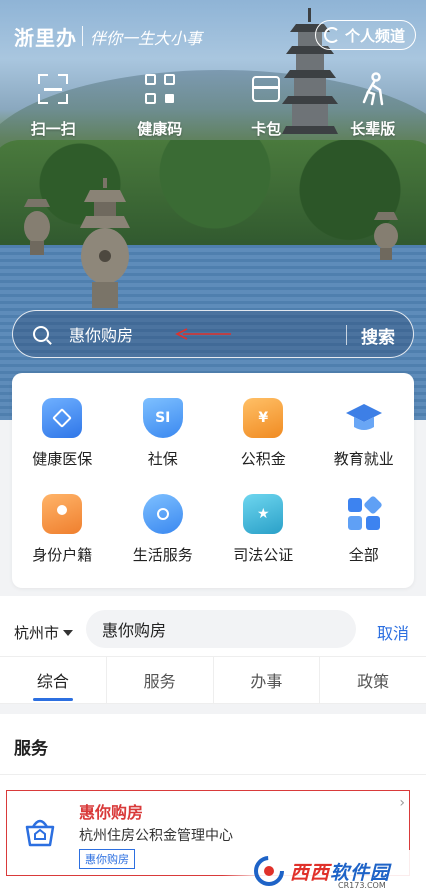  Describe the element at coordinates (364, 418) in the screenshot. I see `education-icon` at that location.